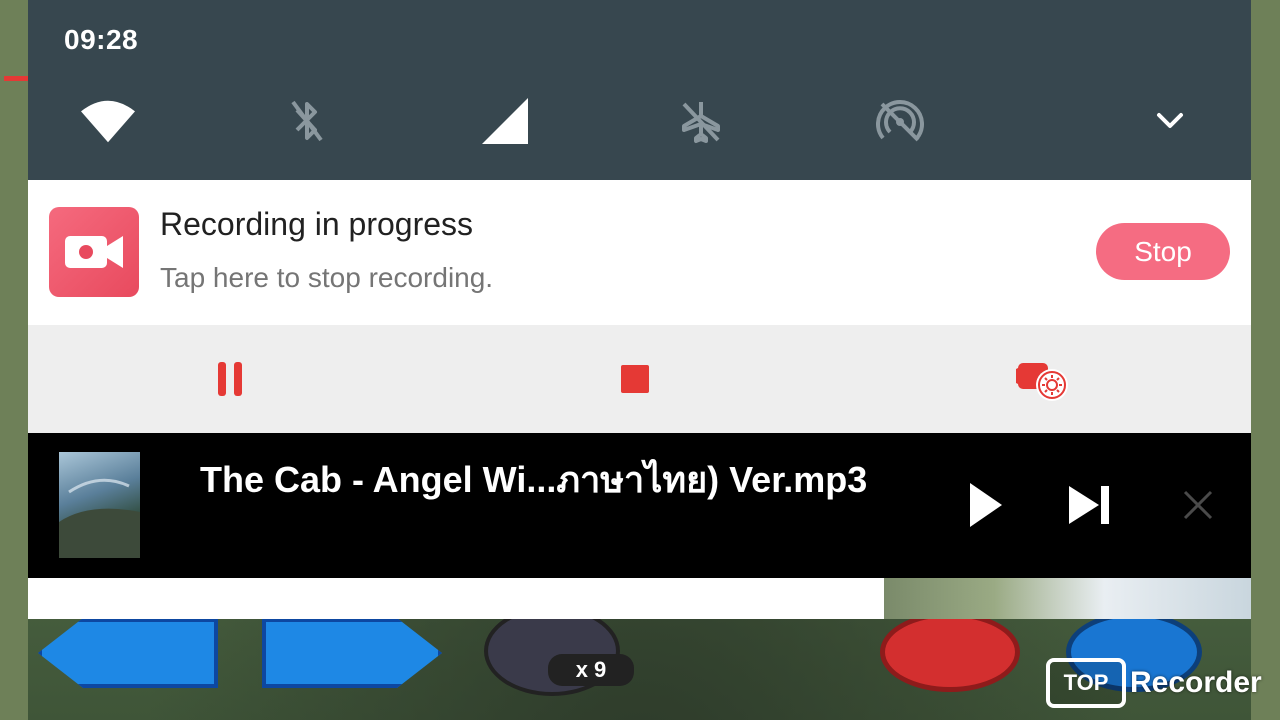 The width and height of the screenshot is (1280, 720). Describe the element at coordinates (534, 479) in the screenshot. I see `track-title: The Cab - Angel Wi...ภาษาไทย) Ver.mp3` at that location.